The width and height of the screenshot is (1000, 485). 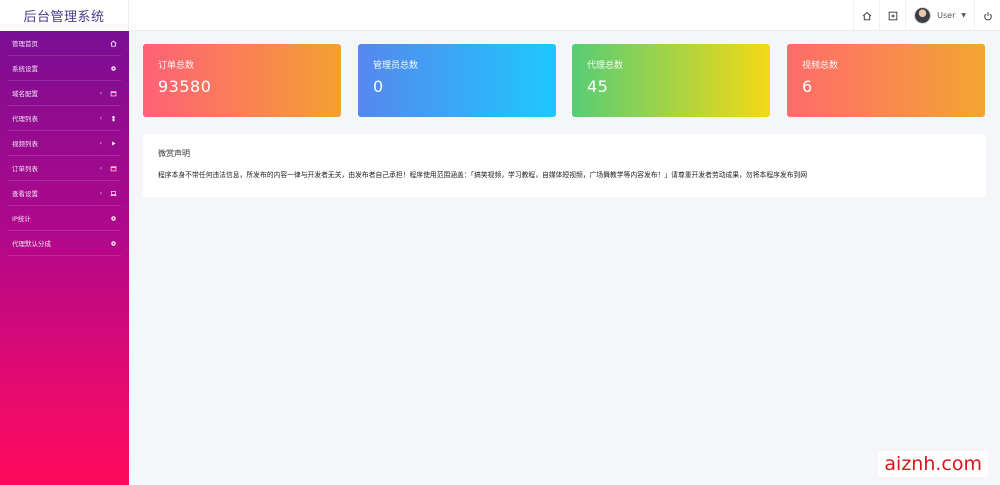 What do you see at coordinates (25, 69) in the screenshot?
I see `sidebar-item-label: 系统设置` at bounding box center [25, 69].